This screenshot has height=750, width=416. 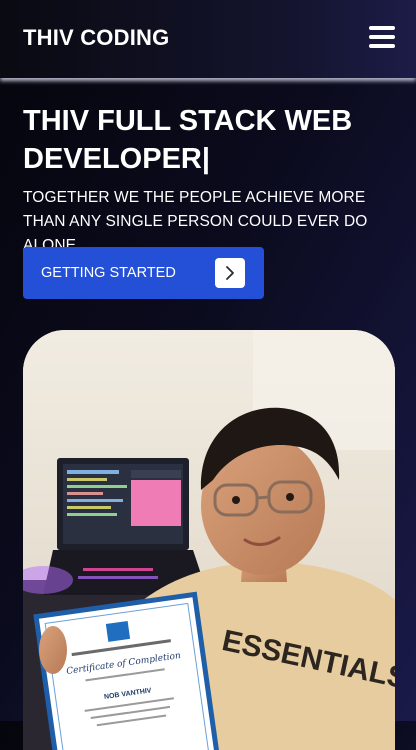 I want to click on chevron-right-icon, so click(x=230, y=273).